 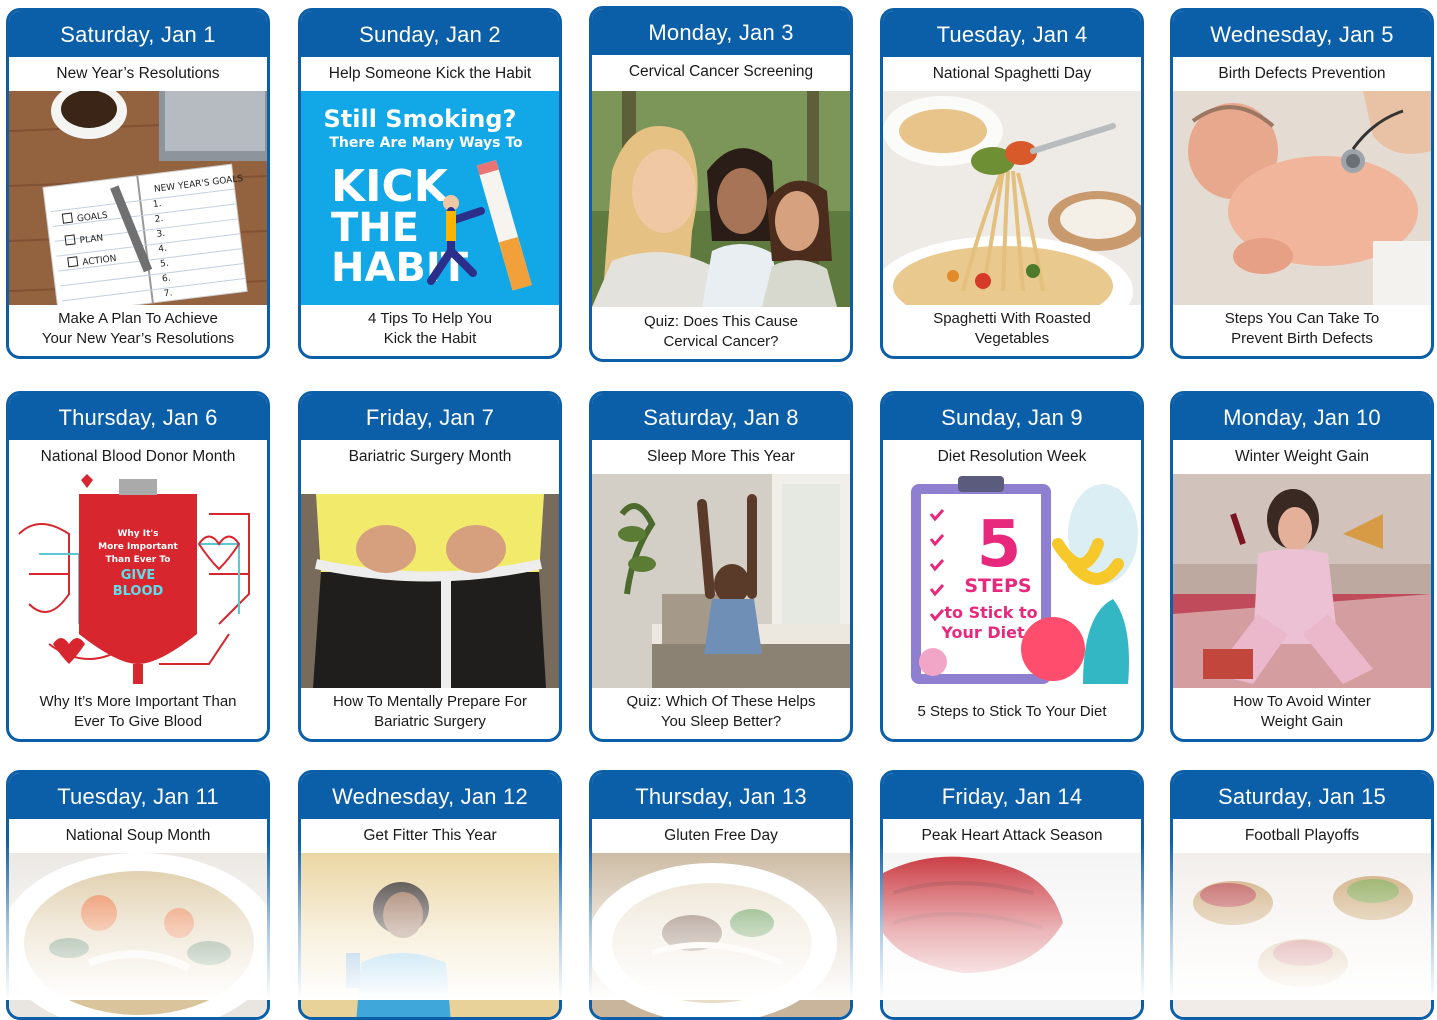 I want to click on card-topic: Bariatric Surgery Month, so click(x=430, y=456).